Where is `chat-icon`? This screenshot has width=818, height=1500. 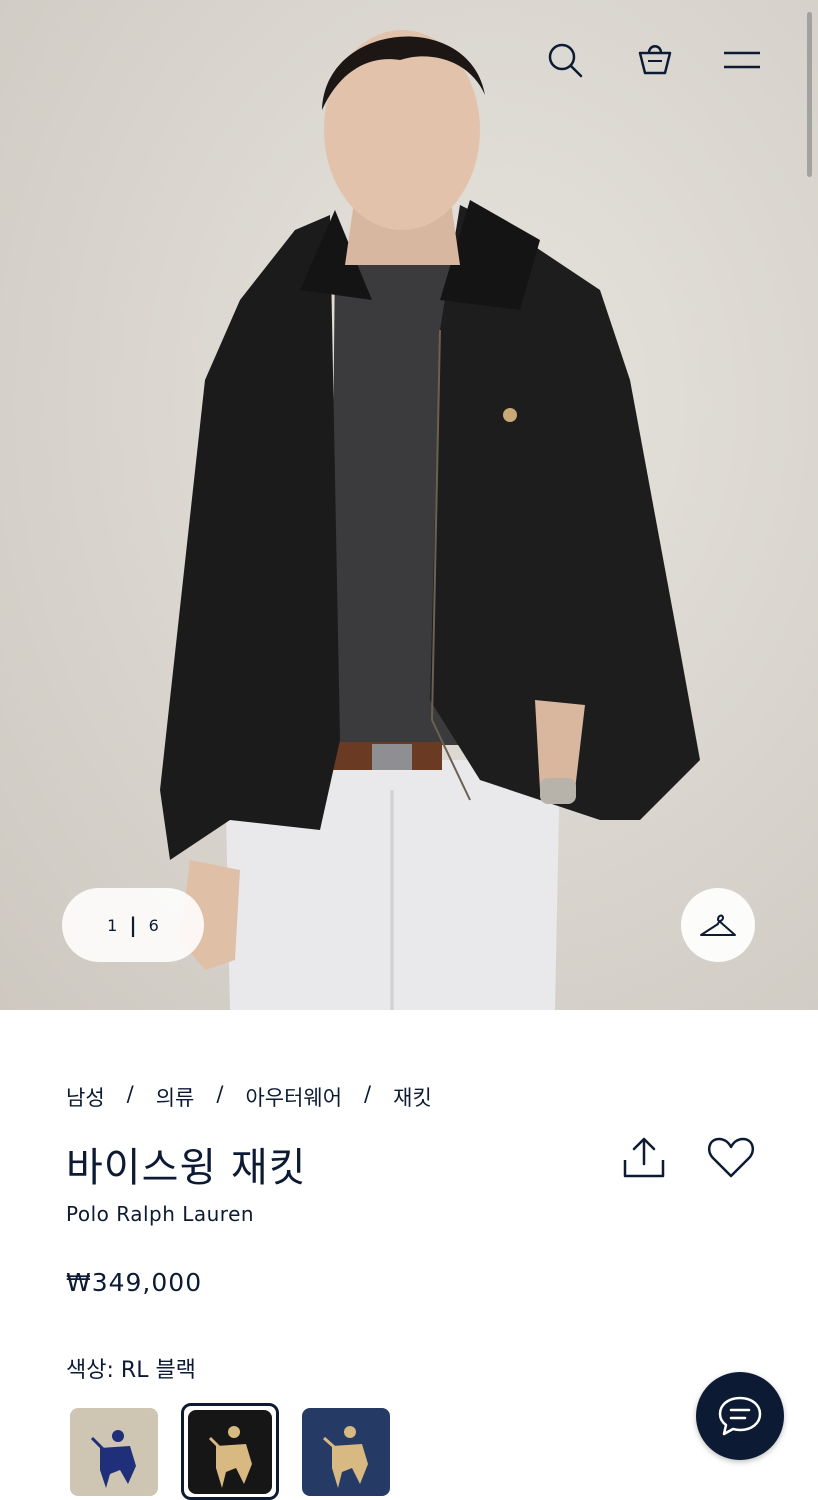
chat-icon is located at coordinates (740, 1416).